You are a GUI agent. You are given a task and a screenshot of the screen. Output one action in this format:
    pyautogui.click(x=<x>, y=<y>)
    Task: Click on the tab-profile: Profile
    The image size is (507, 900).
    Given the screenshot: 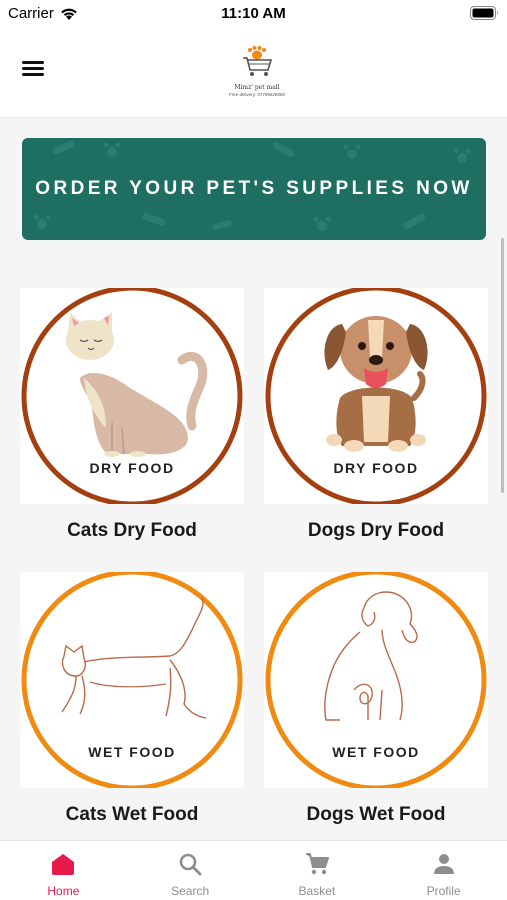 What is the action you would take?
    pyautogui.click(x=443, y=870)
    